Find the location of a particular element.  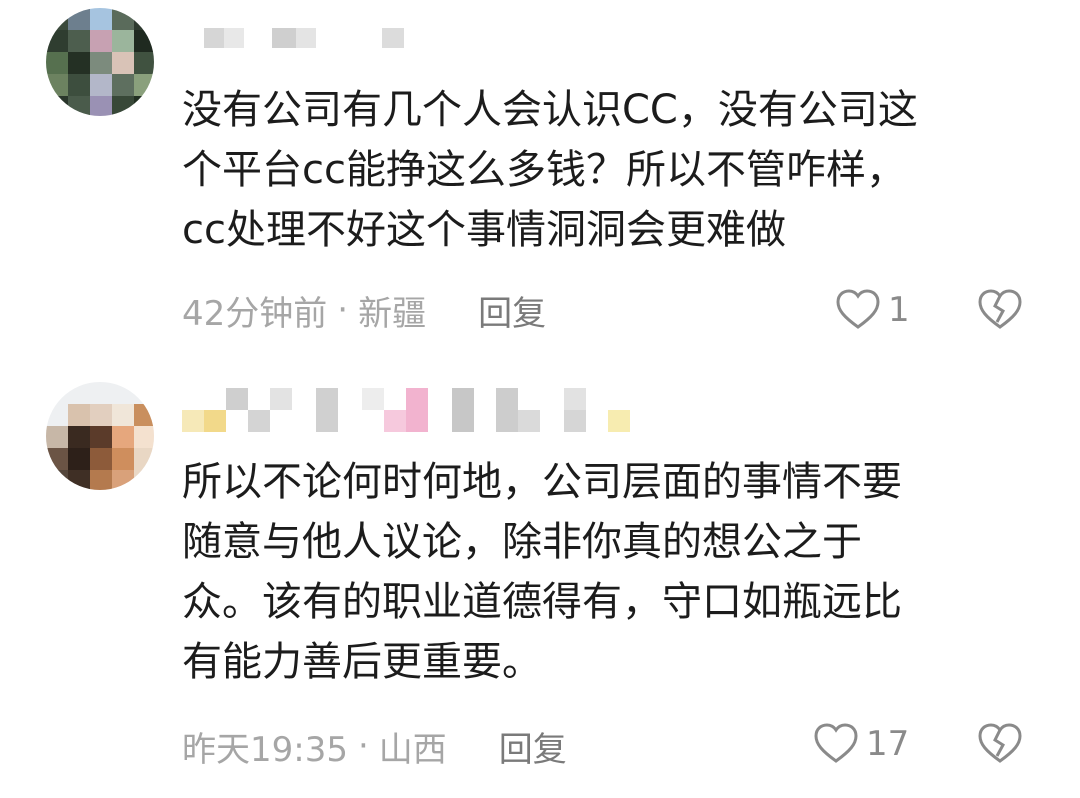

like-button: 17 is located at coordinates (860, 744).